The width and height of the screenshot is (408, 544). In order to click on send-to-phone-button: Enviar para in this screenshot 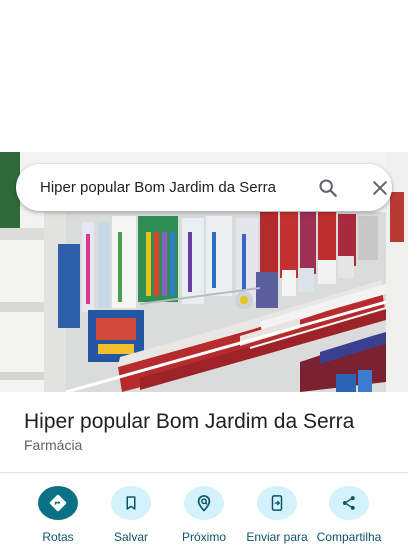, I will do `click(277, 515)`.